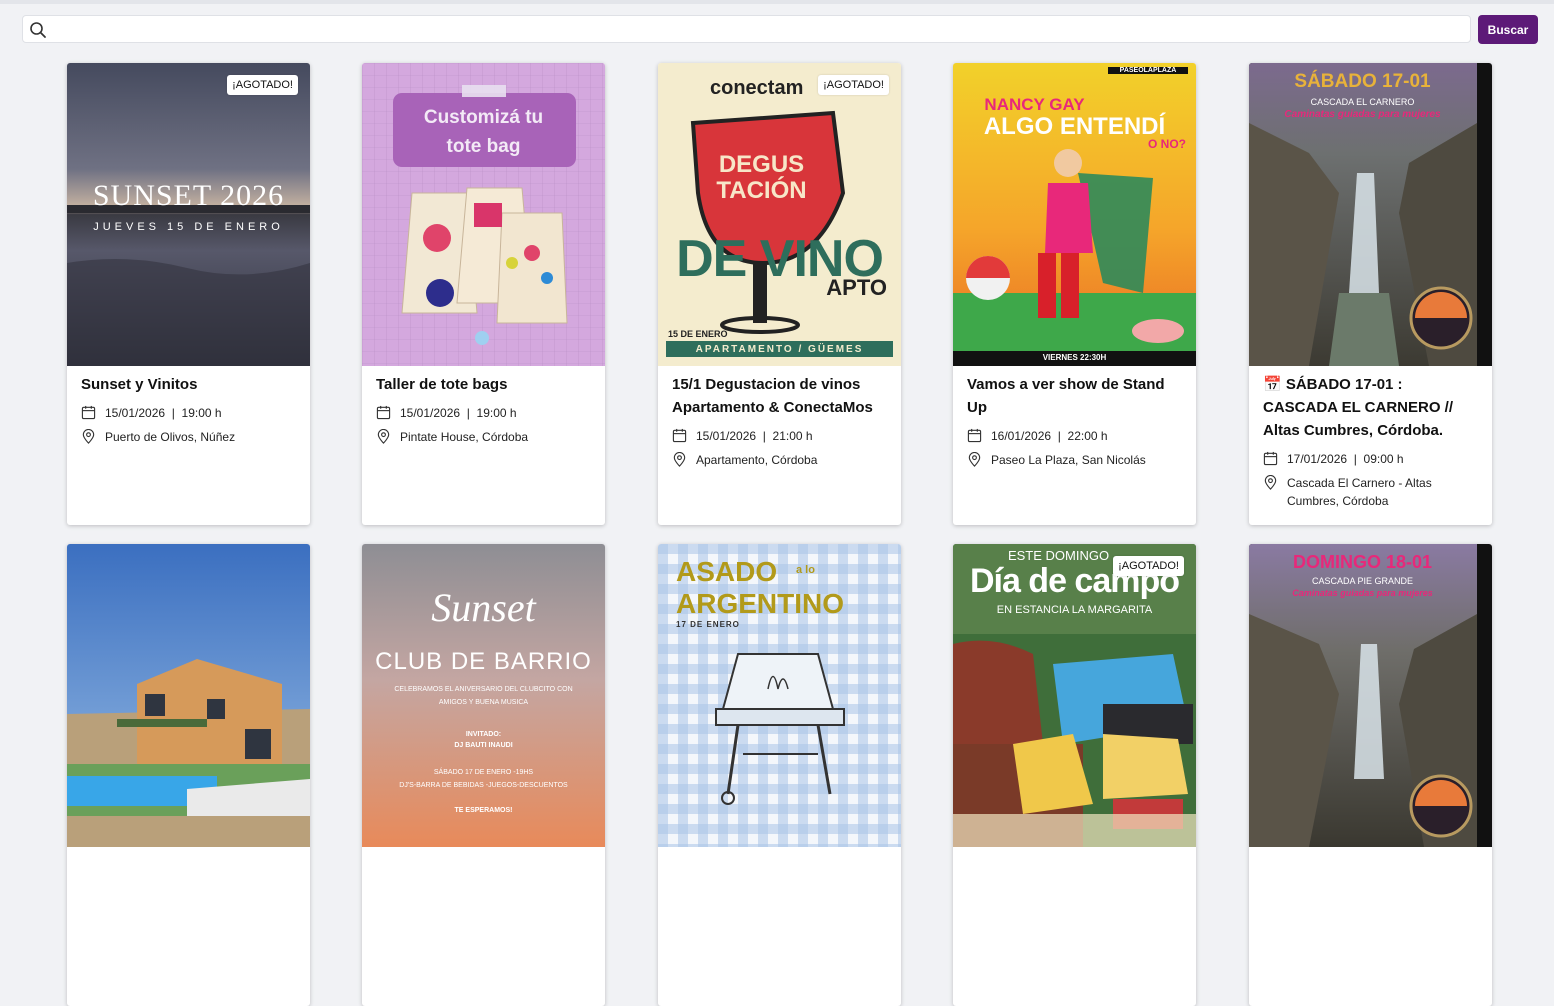 This screenshot has width=1554, height=1006. I want to click on poster-footer: VIERNES 22:30H, so click(1074, 357).